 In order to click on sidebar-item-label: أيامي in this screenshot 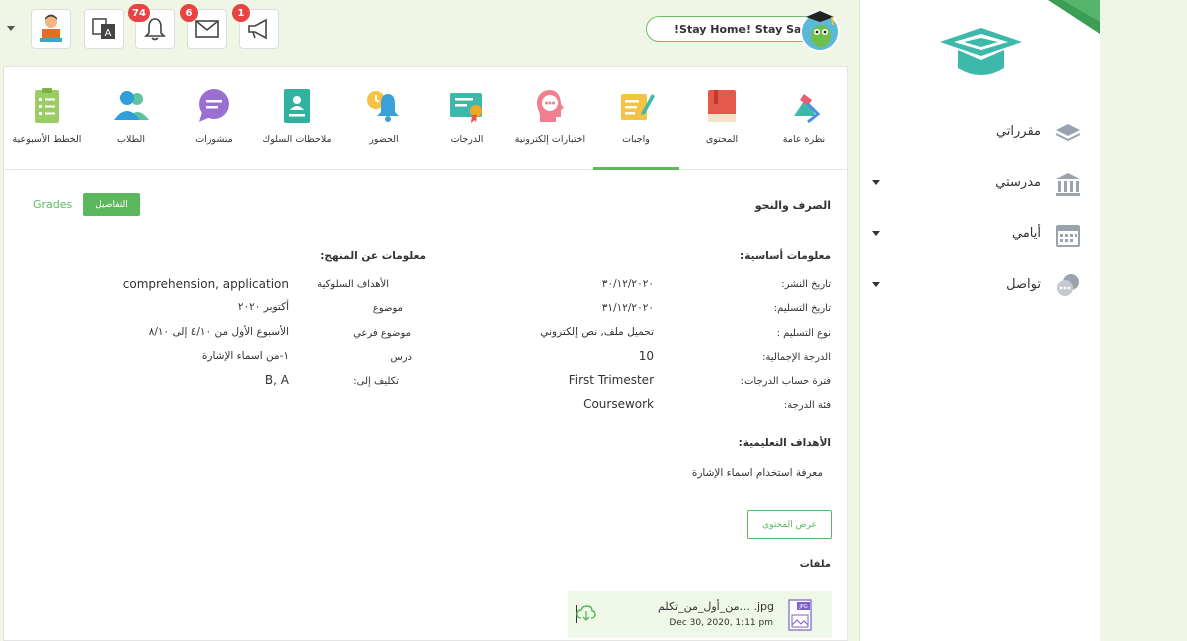, I will do `click(1026, 233)`.